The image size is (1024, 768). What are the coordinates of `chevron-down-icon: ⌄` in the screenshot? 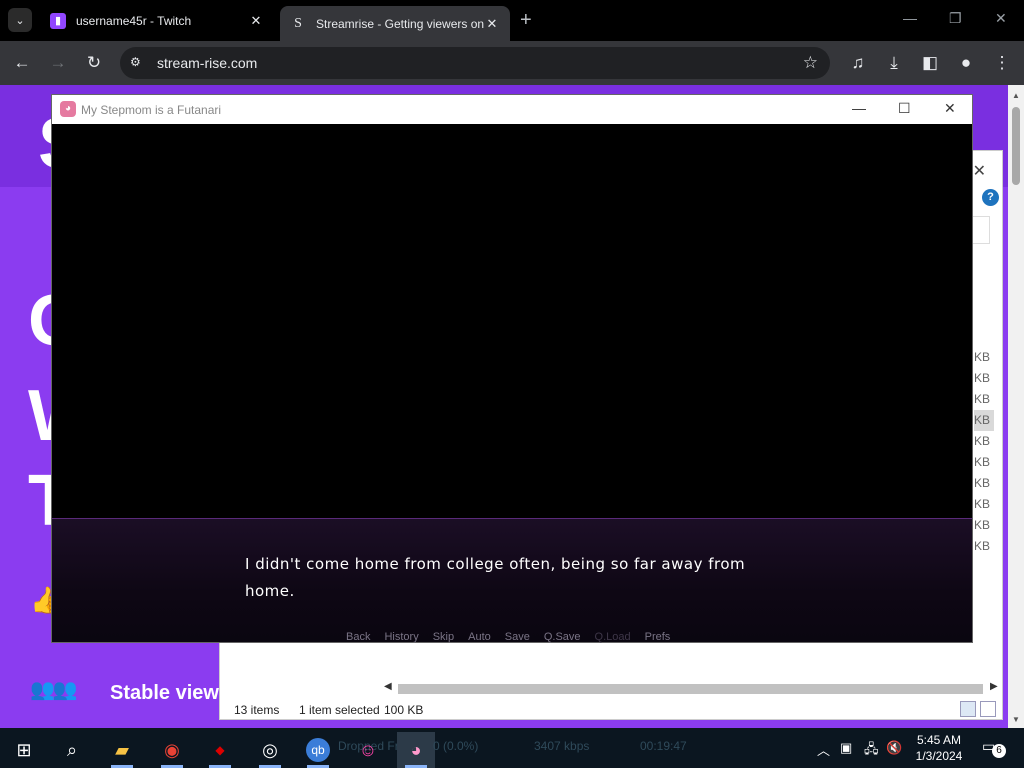 It's located at (20, 20).